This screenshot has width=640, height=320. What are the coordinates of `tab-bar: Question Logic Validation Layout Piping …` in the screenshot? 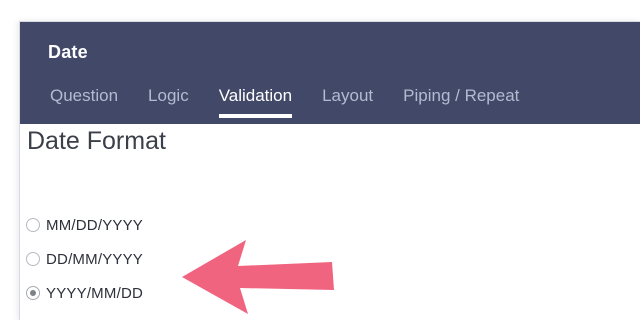 It's located at (299, 105).